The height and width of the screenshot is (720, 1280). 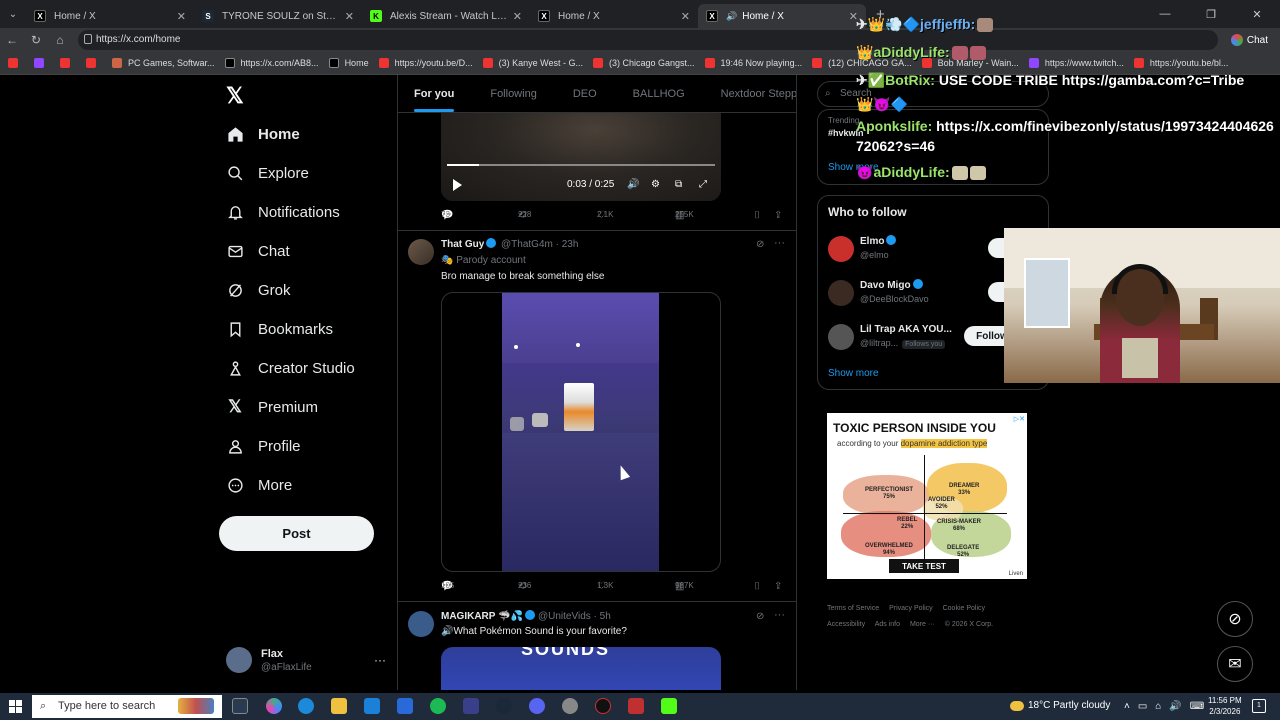 I want to click on store-icon, so click(x=372, y=706).